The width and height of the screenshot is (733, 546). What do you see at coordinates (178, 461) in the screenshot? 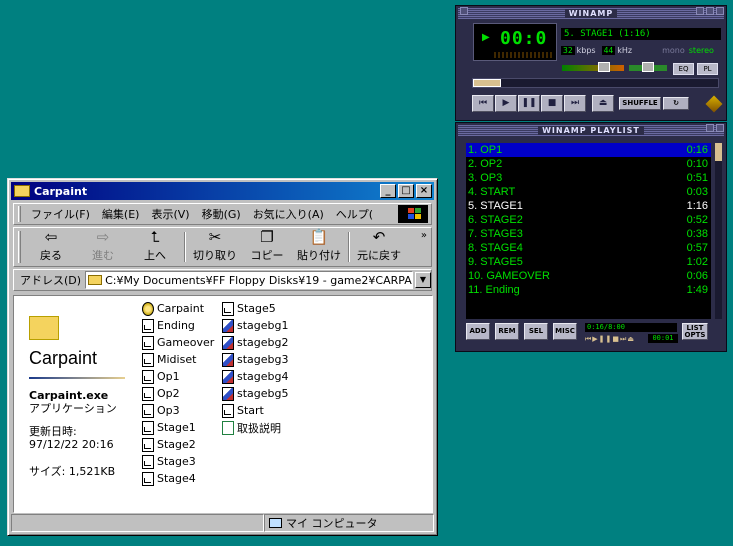
I see `file-item: Stage3` at bounding box center [178, 461].